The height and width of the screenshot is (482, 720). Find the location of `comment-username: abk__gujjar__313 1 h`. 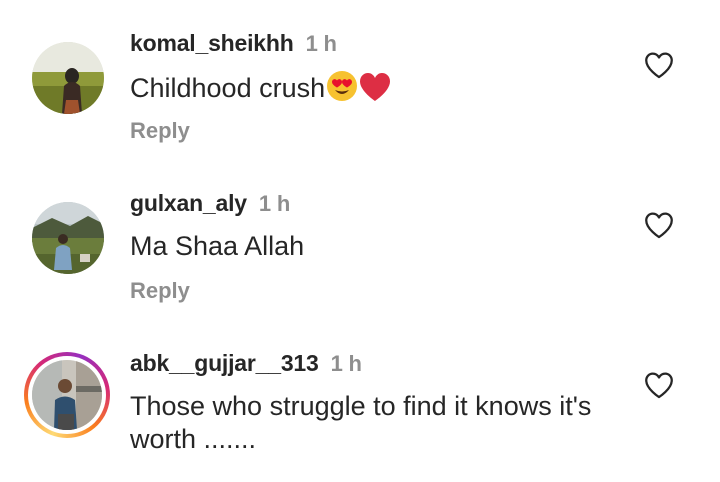

comment-username: abk__gujjar__313 1 h is located at coordinates (246, 363).